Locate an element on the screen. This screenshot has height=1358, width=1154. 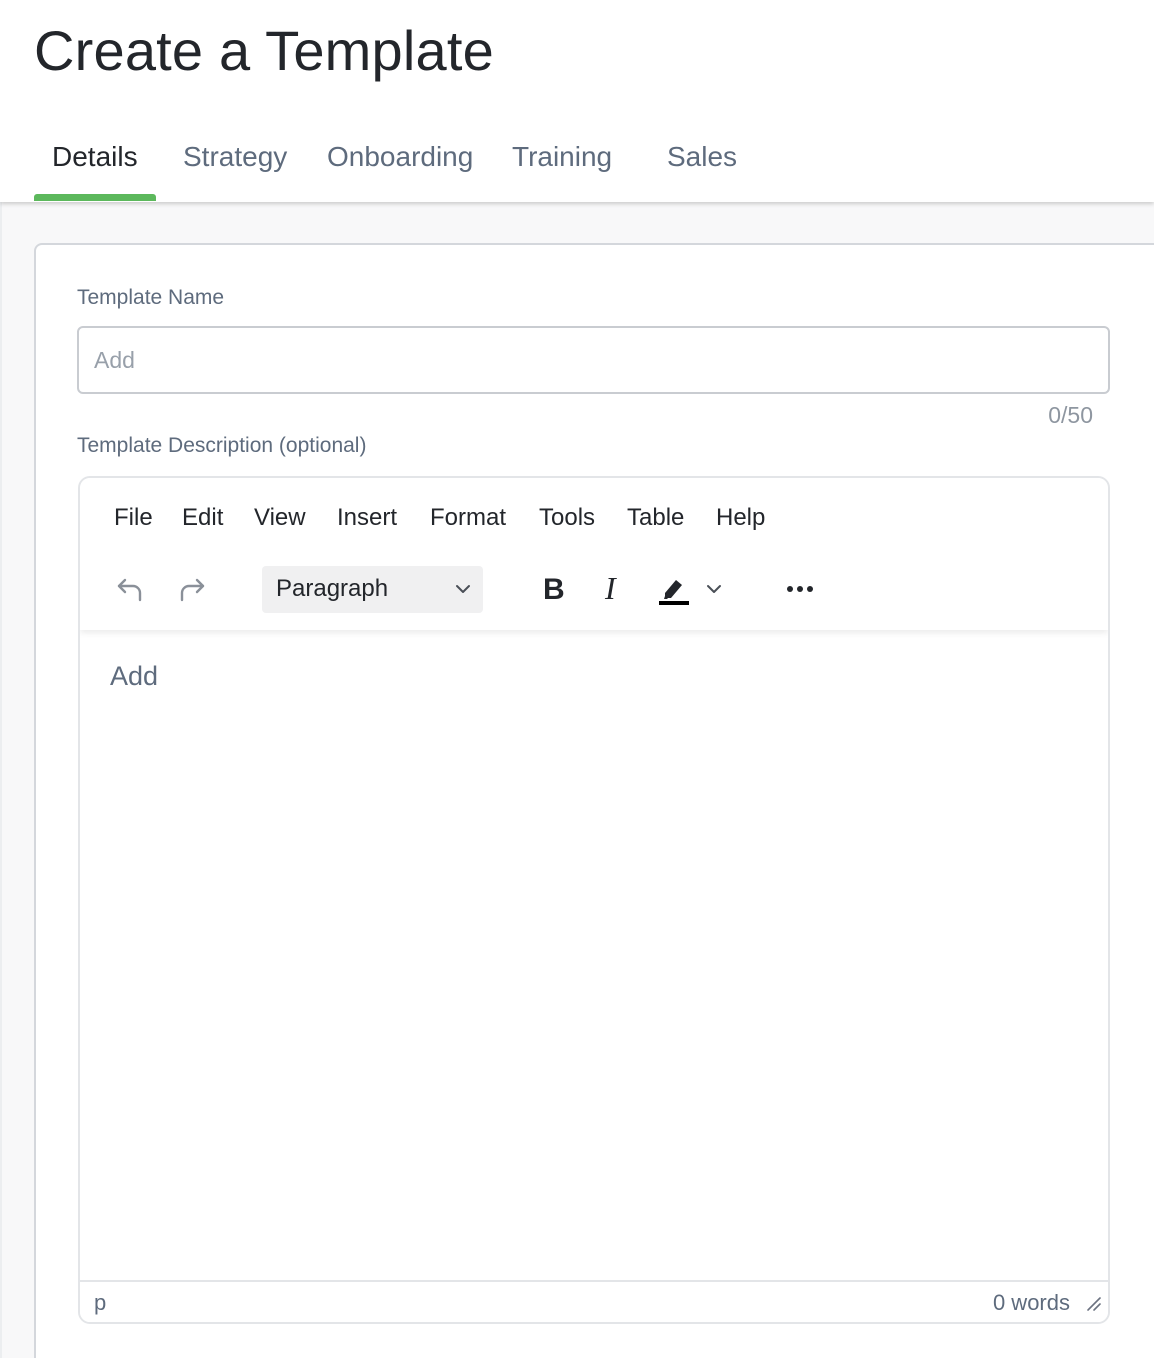
tab-sales: Sales is located at coordinates (702, 170).